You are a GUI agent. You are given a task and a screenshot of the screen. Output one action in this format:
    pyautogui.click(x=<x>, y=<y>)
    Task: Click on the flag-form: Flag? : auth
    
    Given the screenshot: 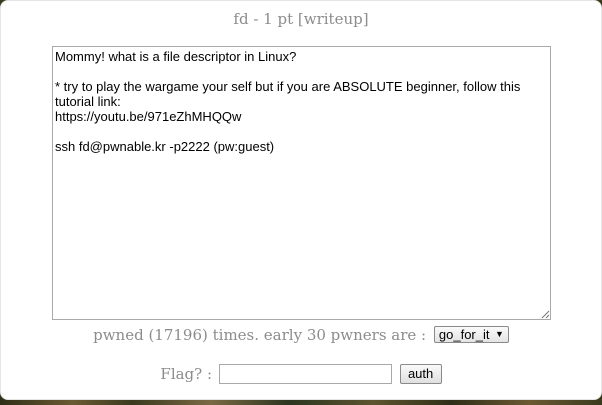 What is the action you would take?
    pyautogui.click(x=301, y=374)
    